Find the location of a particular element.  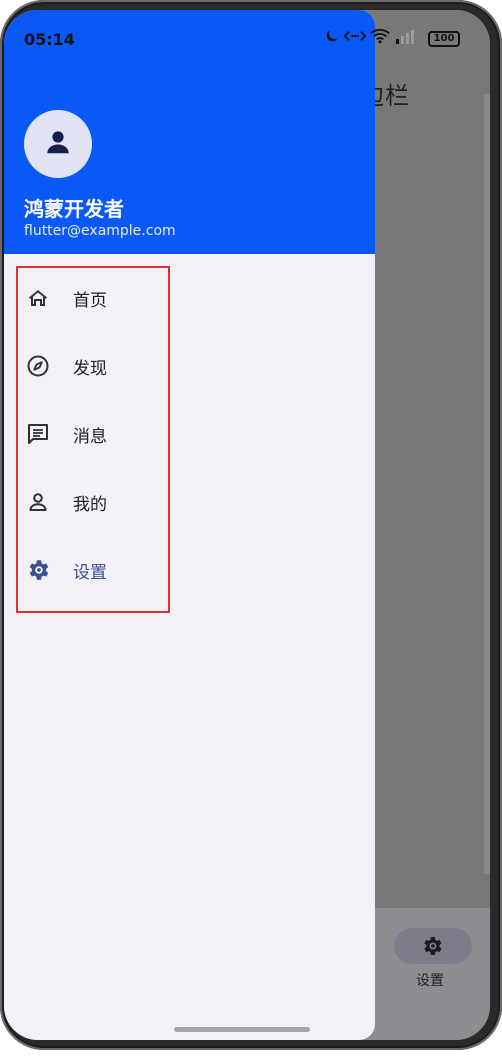

user-email: flutter@example.com is located at coordinates (100, 231).